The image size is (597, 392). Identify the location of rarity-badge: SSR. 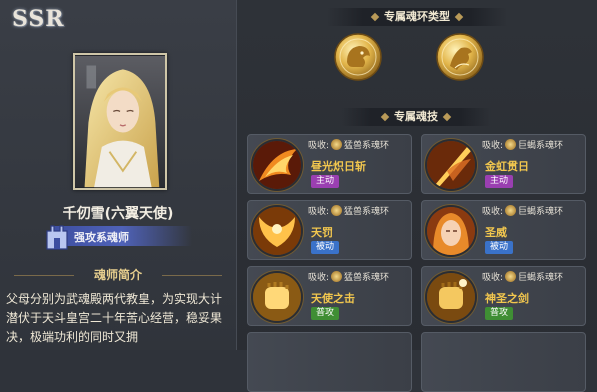
(38, 19).